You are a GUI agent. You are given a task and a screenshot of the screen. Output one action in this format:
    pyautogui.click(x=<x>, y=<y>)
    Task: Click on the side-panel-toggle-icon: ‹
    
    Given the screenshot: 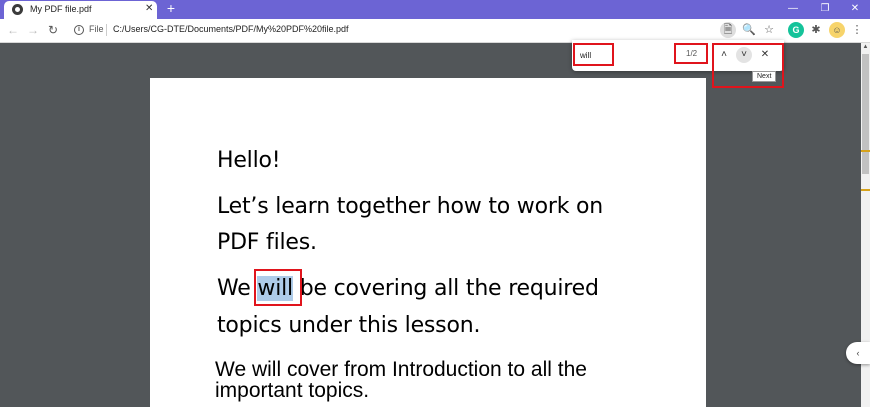 What is the action you would take?
    pyautogui.click(x=858, y=353)
    